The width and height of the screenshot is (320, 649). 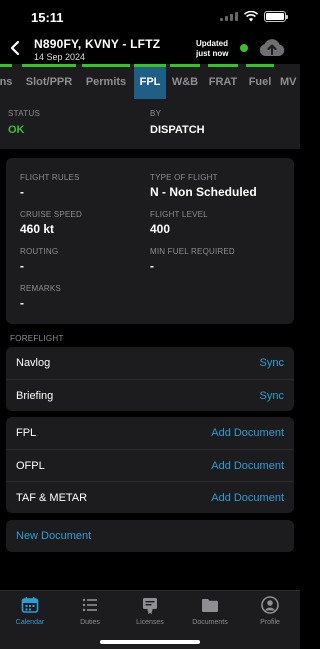 I want to click on flight-date: 14 Sep 2024, so click(x=60, y=57).